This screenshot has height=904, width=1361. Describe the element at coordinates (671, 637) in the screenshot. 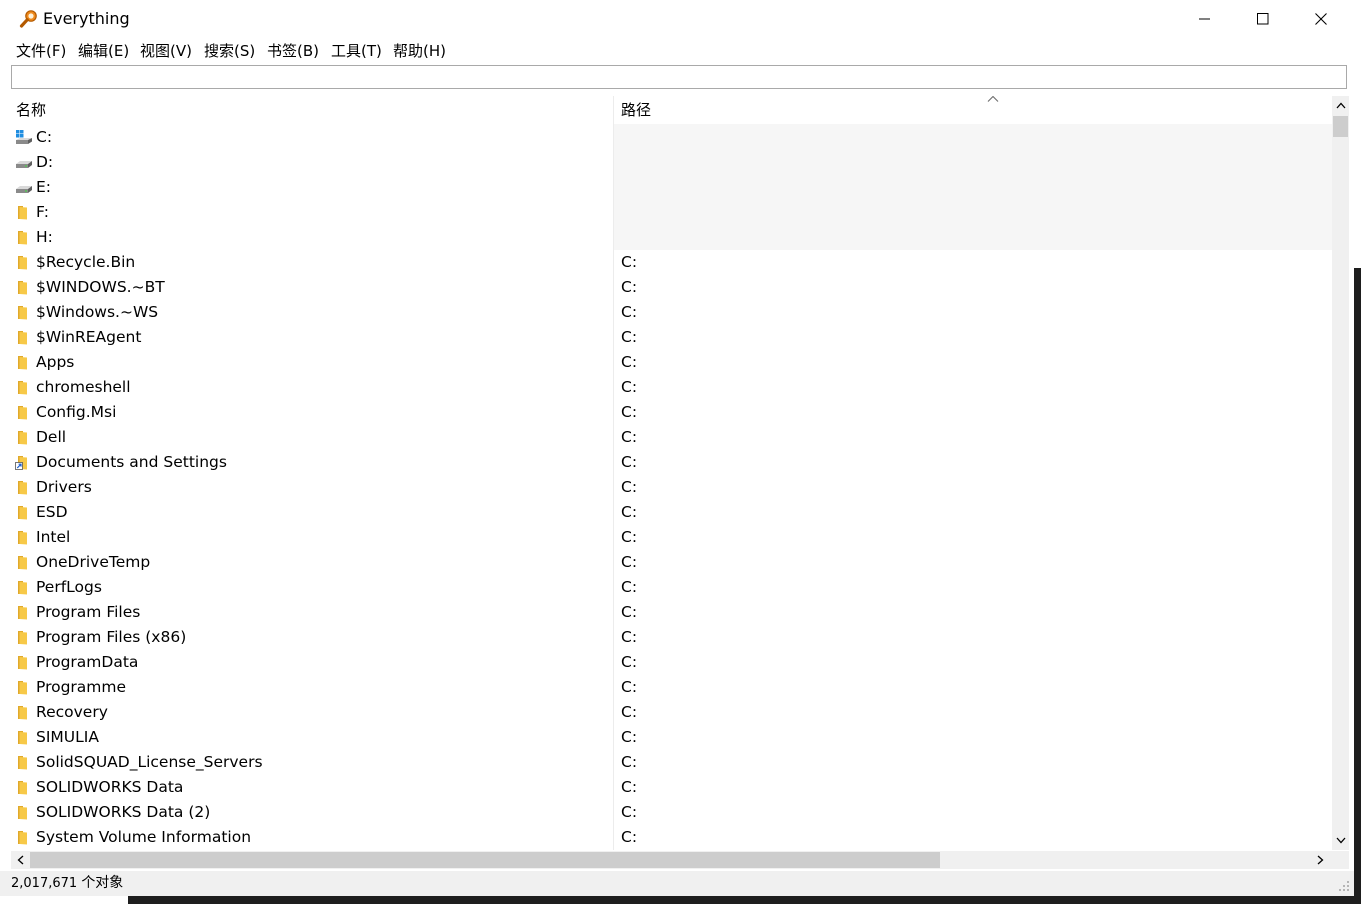

I see `file-row: Program Files (x86) C:` at that location.